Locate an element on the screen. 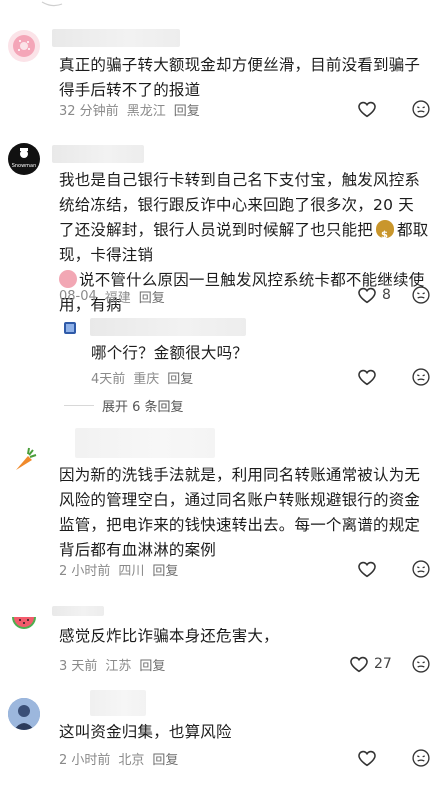  snowman-logo-icon: Snowman is located at coordinates (24, 158).